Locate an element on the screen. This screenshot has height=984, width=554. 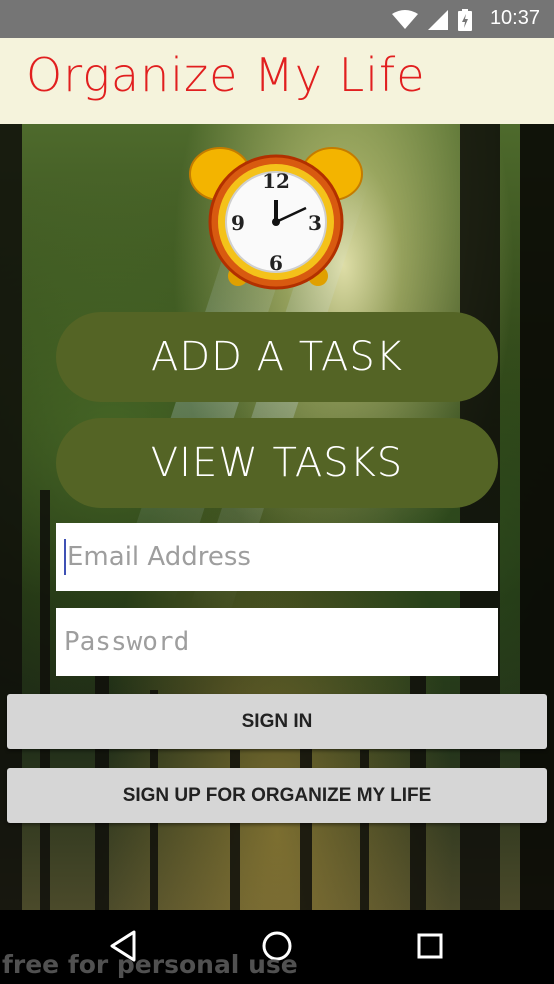
text-cursor is located at coordinates (65, 557).